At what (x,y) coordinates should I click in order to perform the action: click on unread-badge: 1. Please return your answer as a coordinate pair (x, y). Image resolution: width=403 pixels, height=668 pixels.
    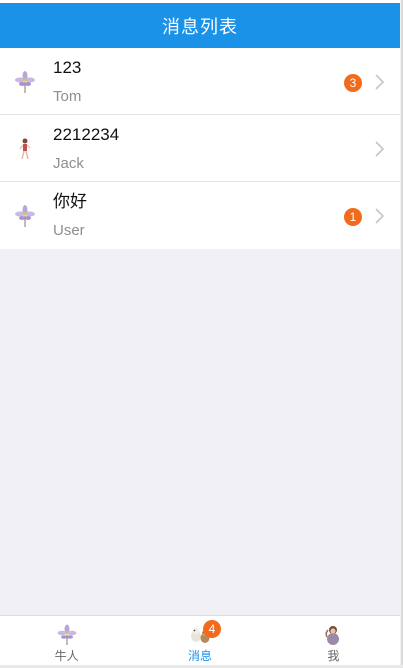
    Looking at the image, I should click on (353, 217).